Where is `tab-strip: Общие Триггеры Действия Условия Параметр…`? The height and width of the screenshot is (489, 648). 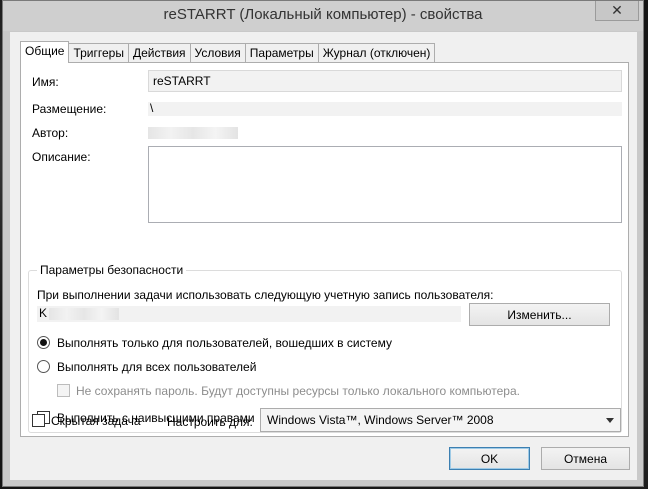 tab-strip: Общие Триггеры Действия Условия Параметр… is located at coordinates (228, 52).